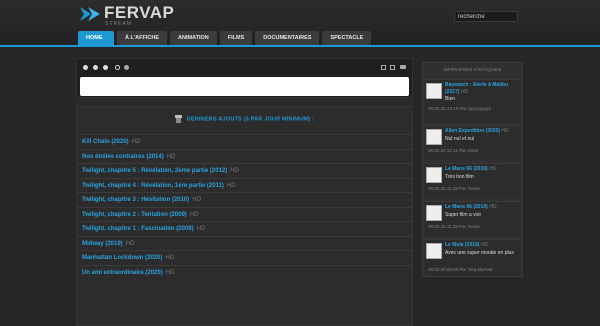  What do you see at coordinates (463, 215) in the screenshot?
I see `review-text: Super film a voir` at bounding box center [463, 215].